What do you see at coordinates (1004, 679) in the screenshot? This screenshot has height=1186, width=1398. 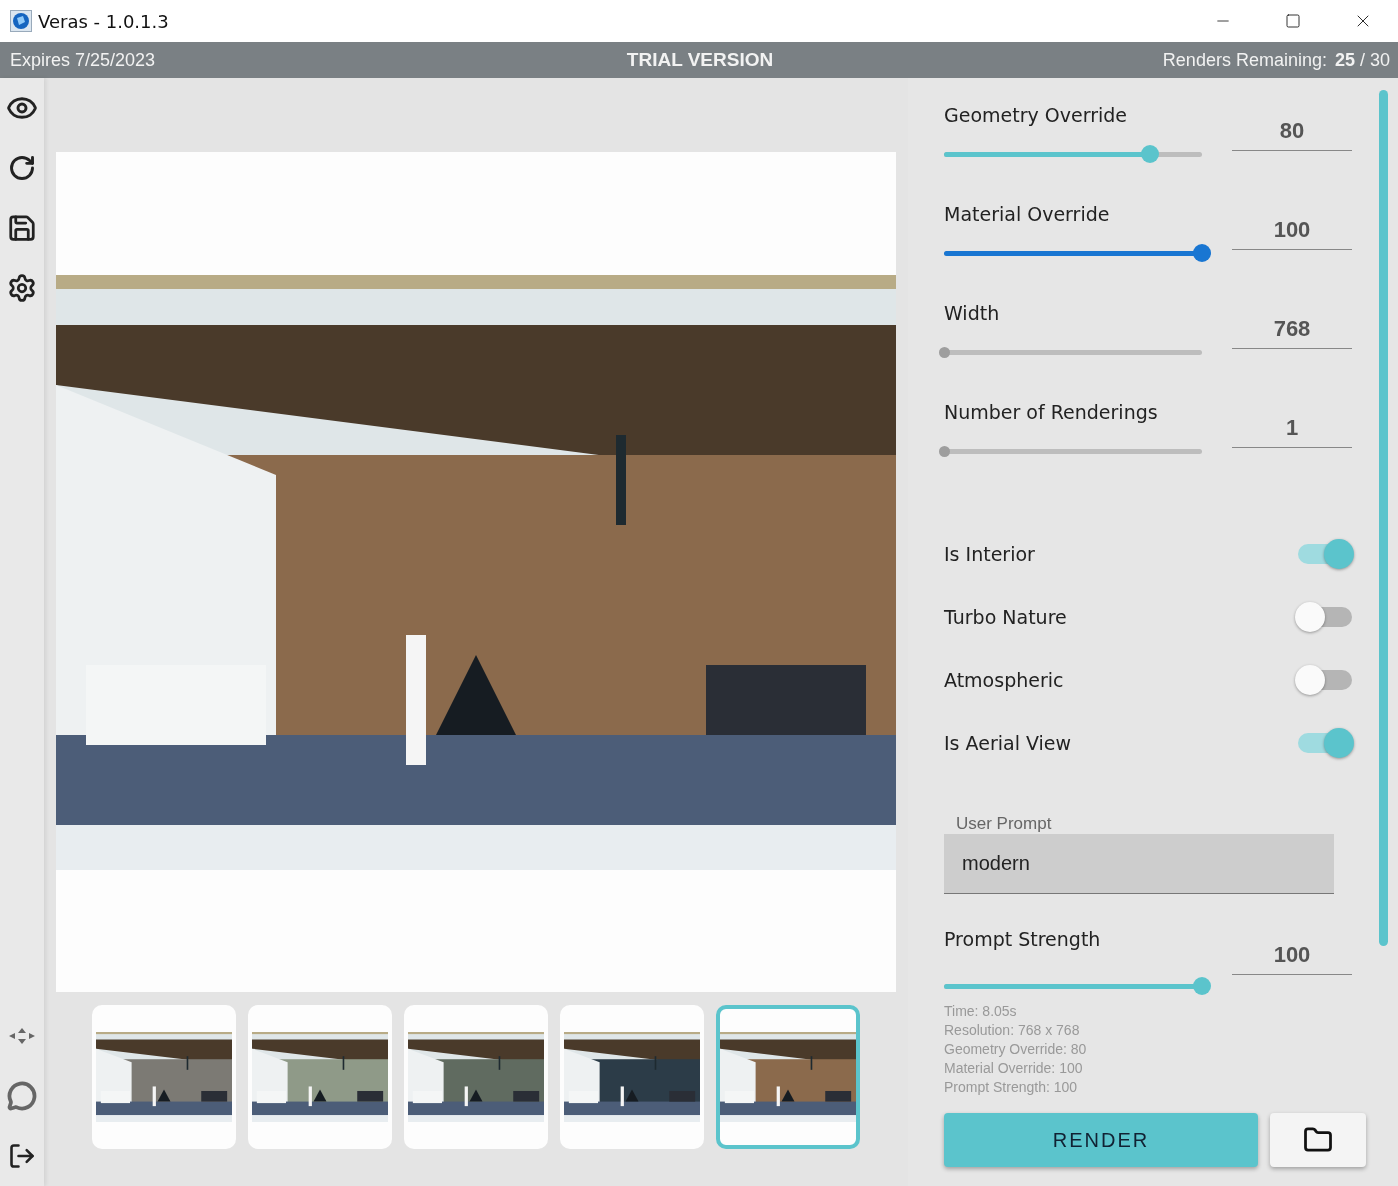 I see `toggle-label: Atmospheric` at bounding box center [1004, 679].